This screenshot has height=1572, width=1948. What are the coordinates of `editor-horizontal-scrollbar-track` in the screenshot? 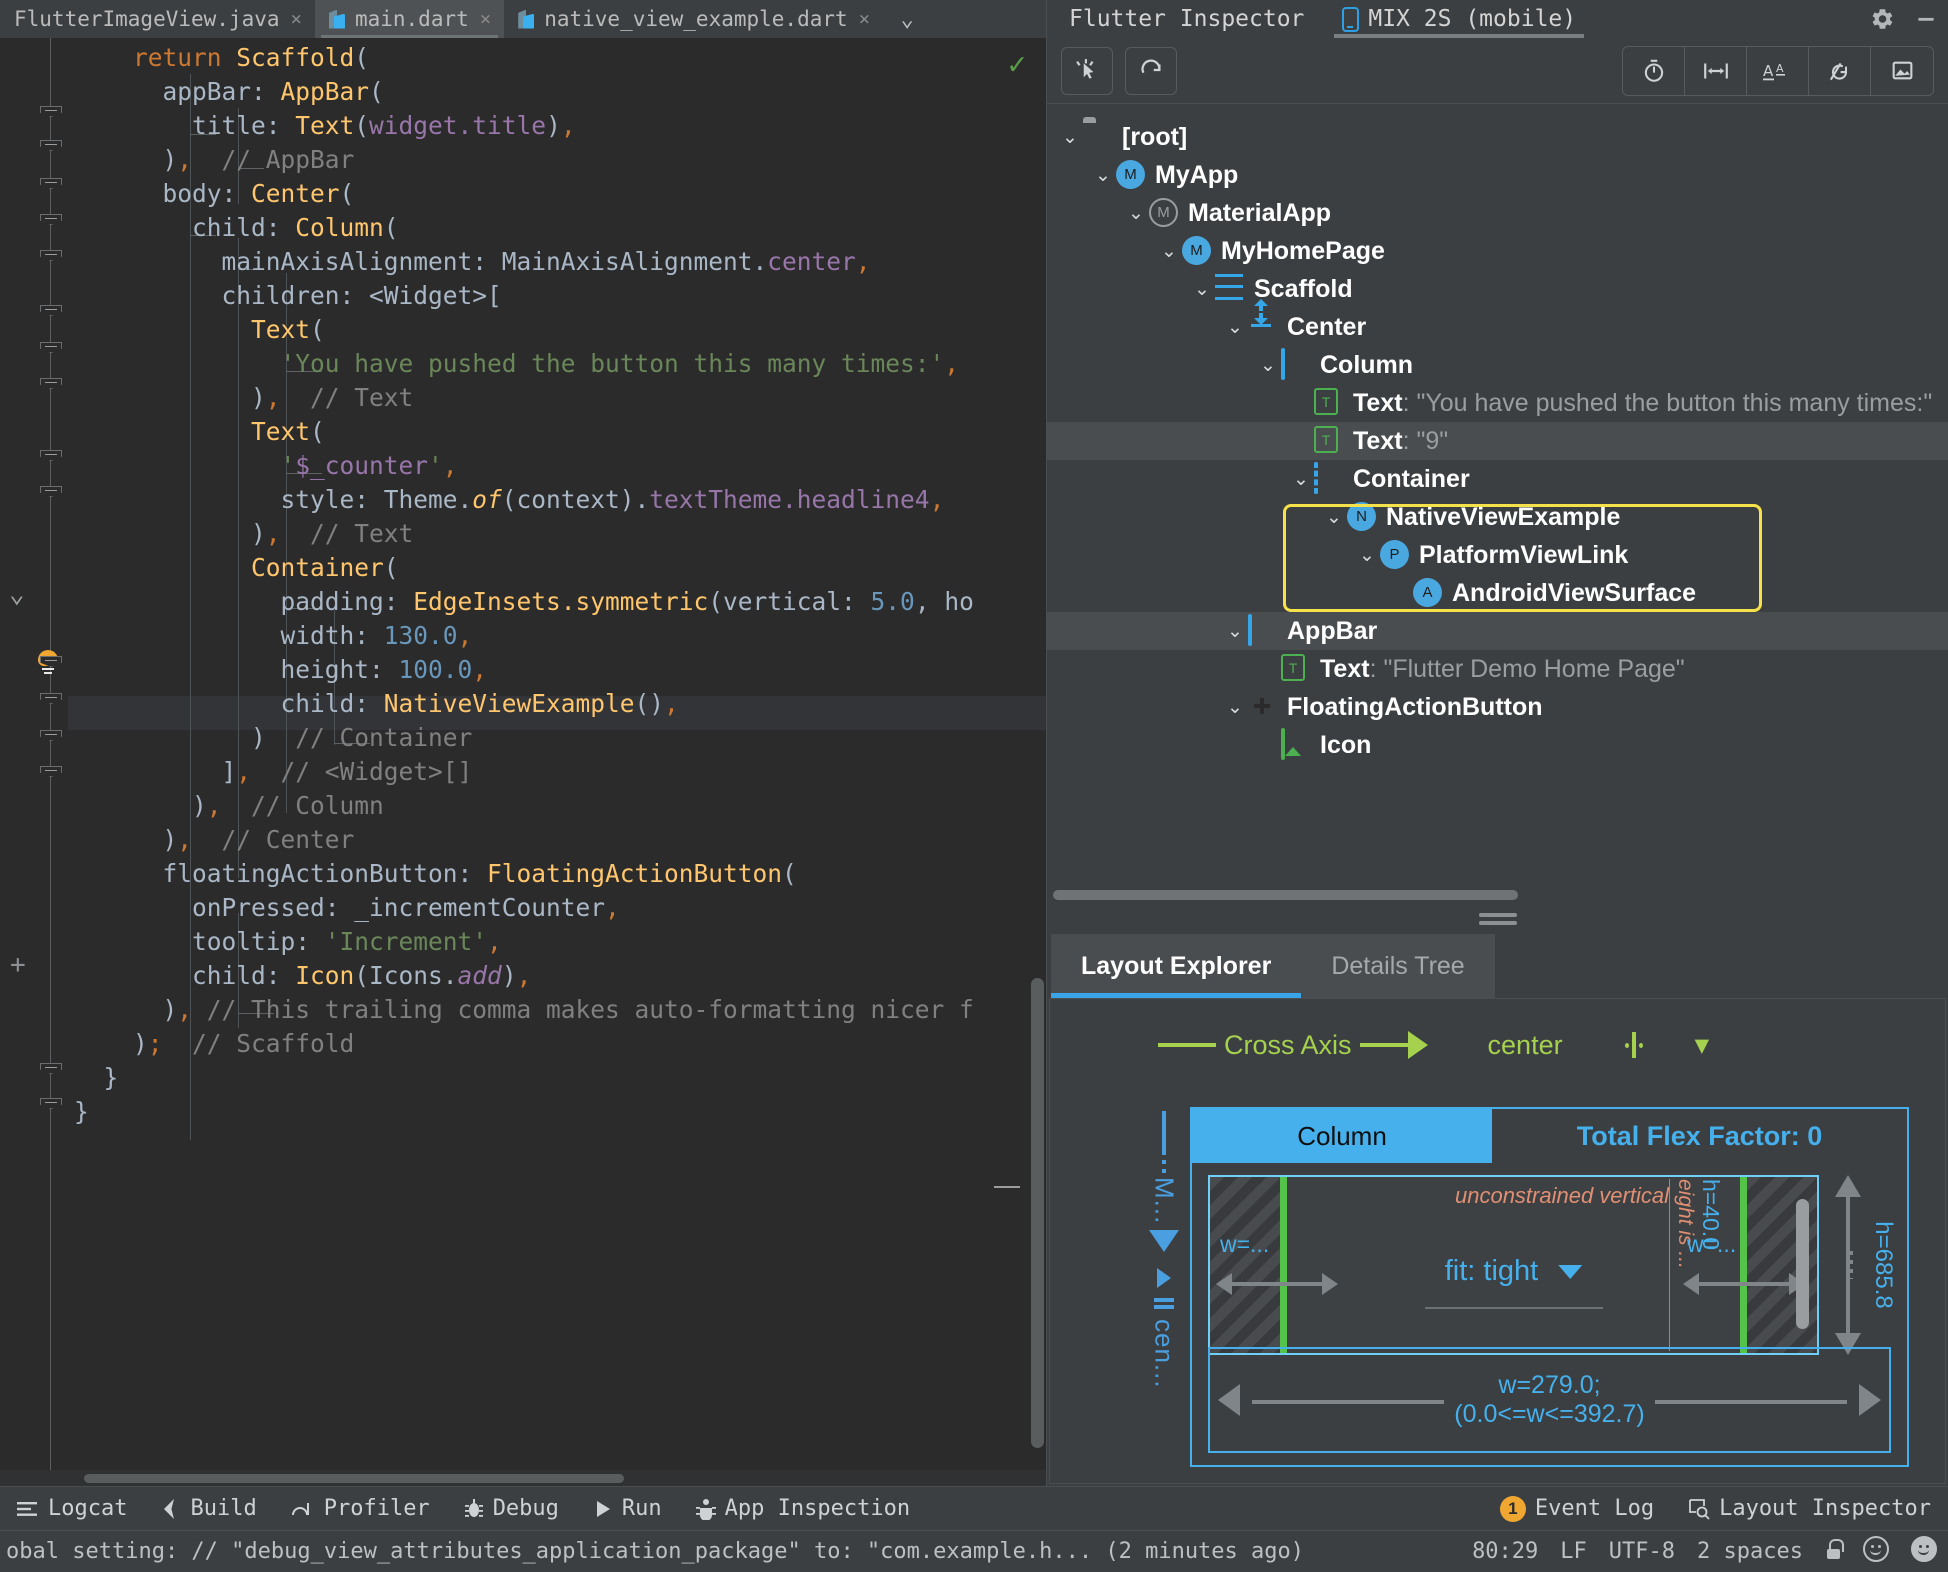 It's located at (523, 1478).